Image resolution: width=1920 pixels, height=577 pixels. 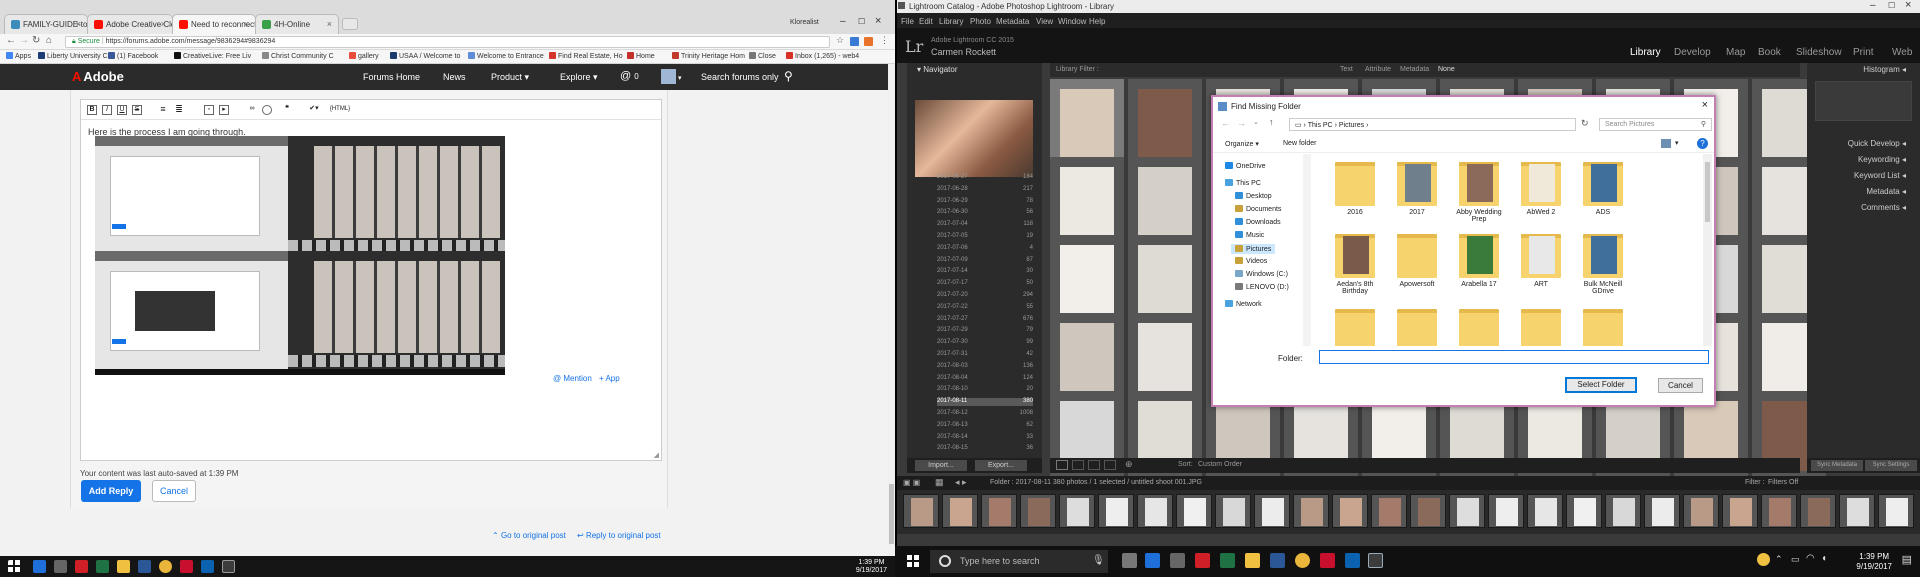 I want to click on folder-row: 2017-08-03 136, so click(x=985, y=367).